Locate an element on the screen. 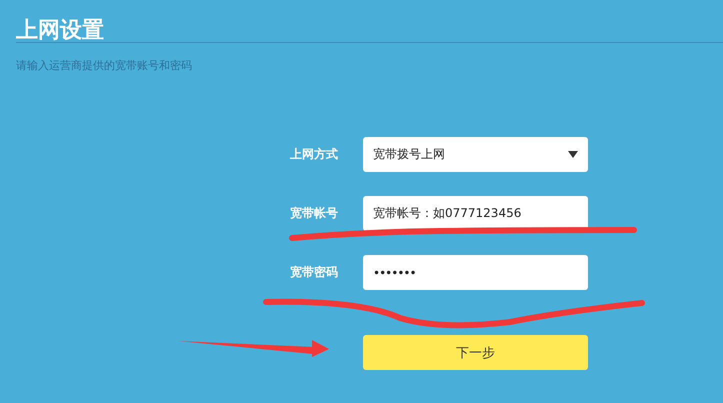  field-label: 上网方式 is located at coordinates (314, 154).